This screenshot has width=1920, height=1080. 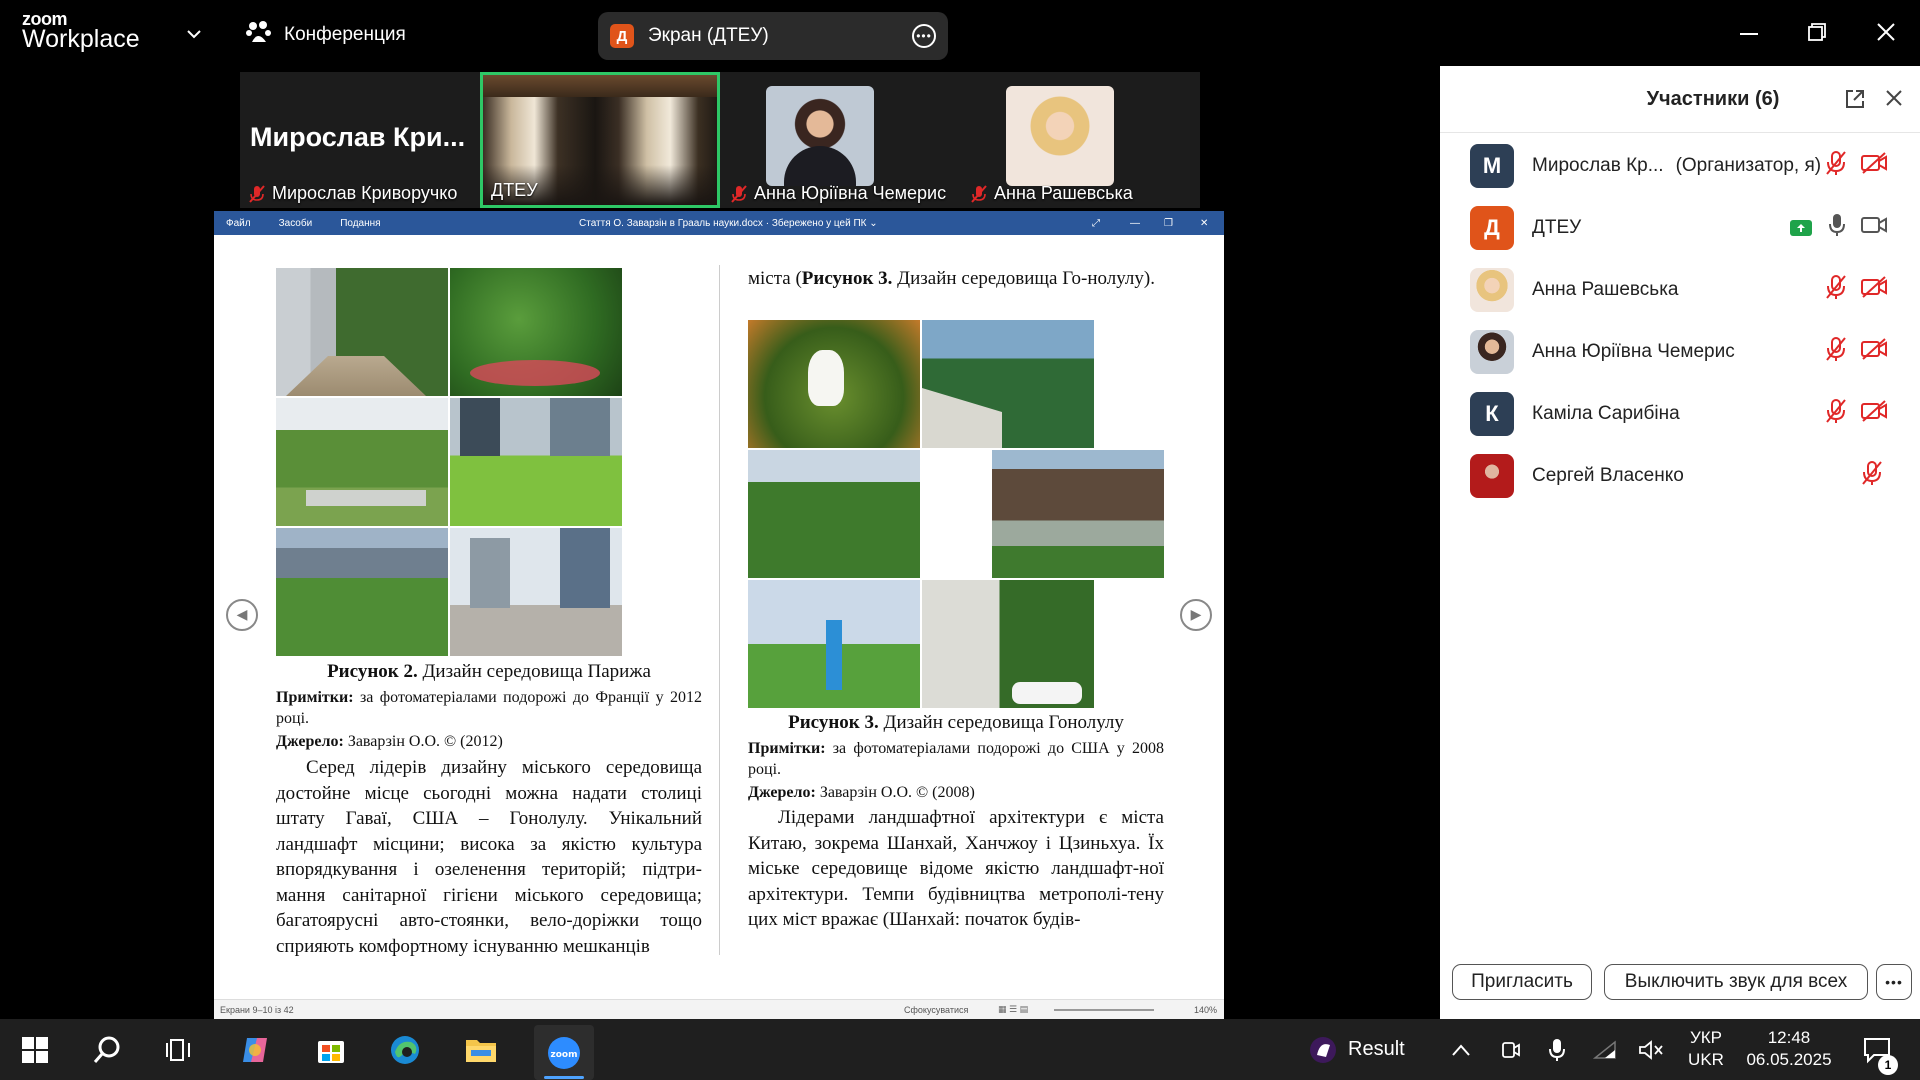 I want to click on share-avatar: Д, so click(x=622, y=36).